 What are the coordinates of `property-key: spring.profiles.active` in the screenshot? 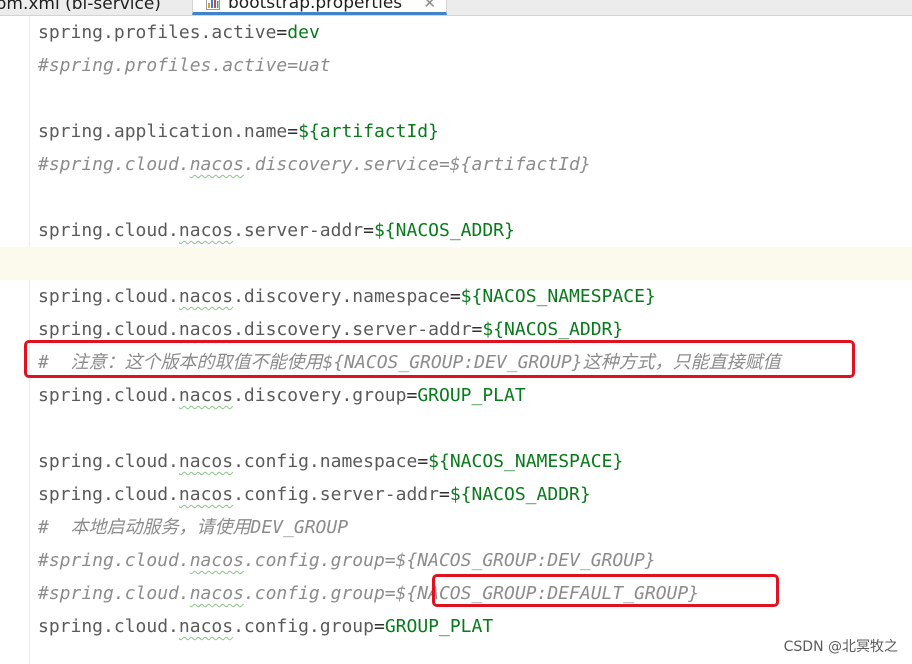 It's located at (157, 32).